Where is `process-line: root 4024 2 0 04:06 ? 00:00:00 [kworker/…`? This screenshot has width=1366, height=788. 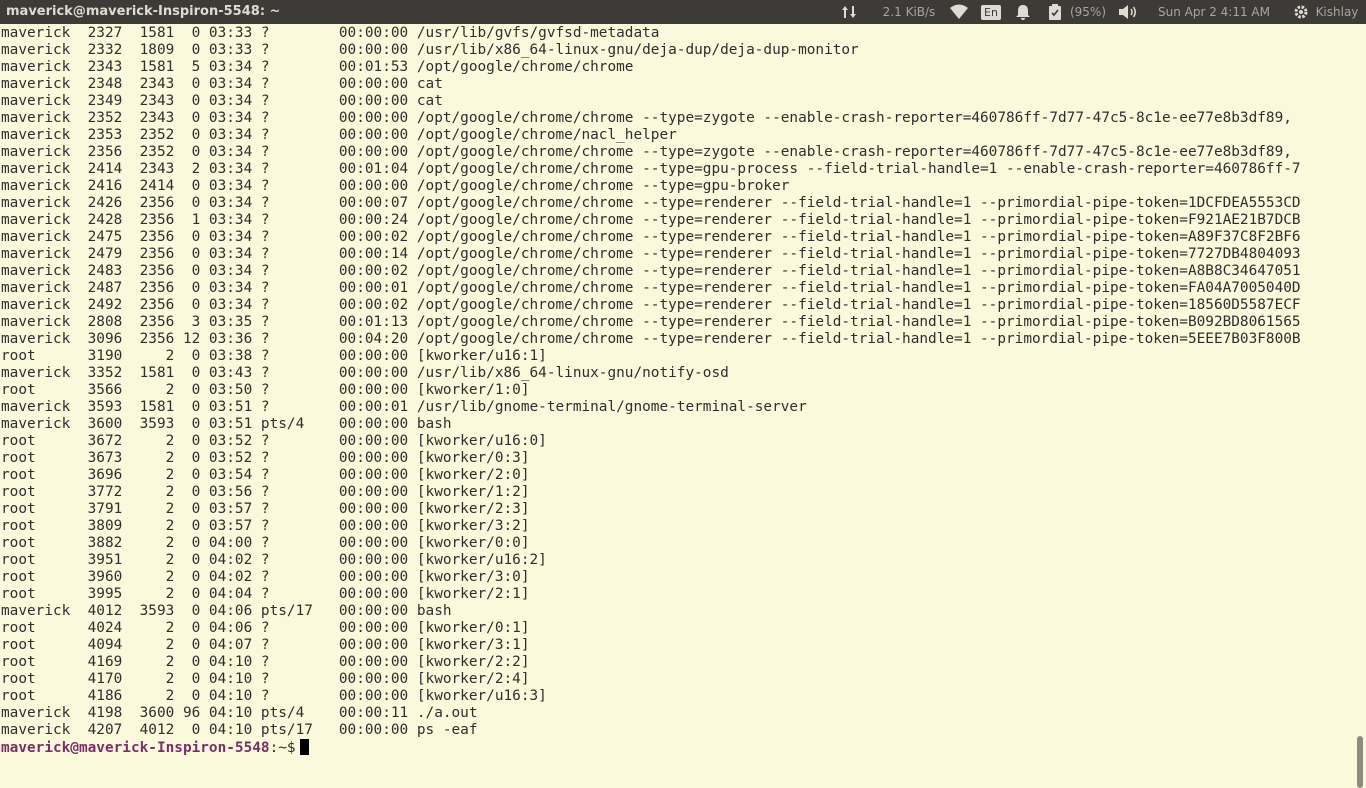
process-line: root 4024 2 0 04:06 ? 00:00:00 [kworker/… is located at coordinates (265, 628).